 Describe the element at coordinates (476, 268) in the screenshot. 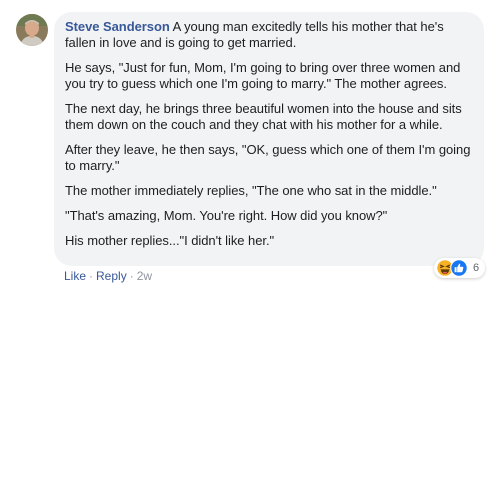

I see `reaction-count: 6` at that location.